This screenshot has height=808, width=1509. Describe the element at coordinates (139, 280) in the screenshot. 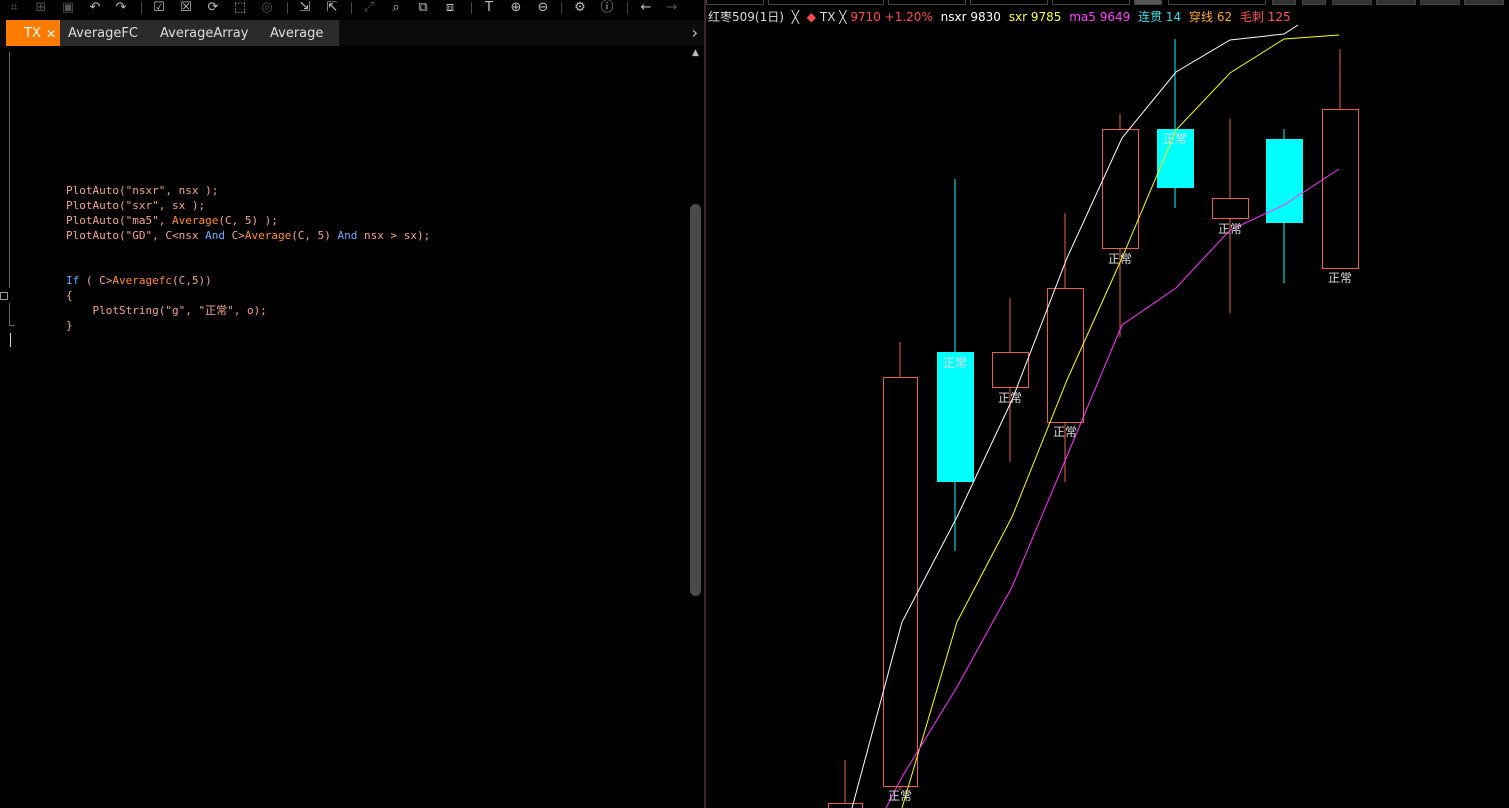

I see `code-line: If ( C>Averagefc(C,5))` at that location.